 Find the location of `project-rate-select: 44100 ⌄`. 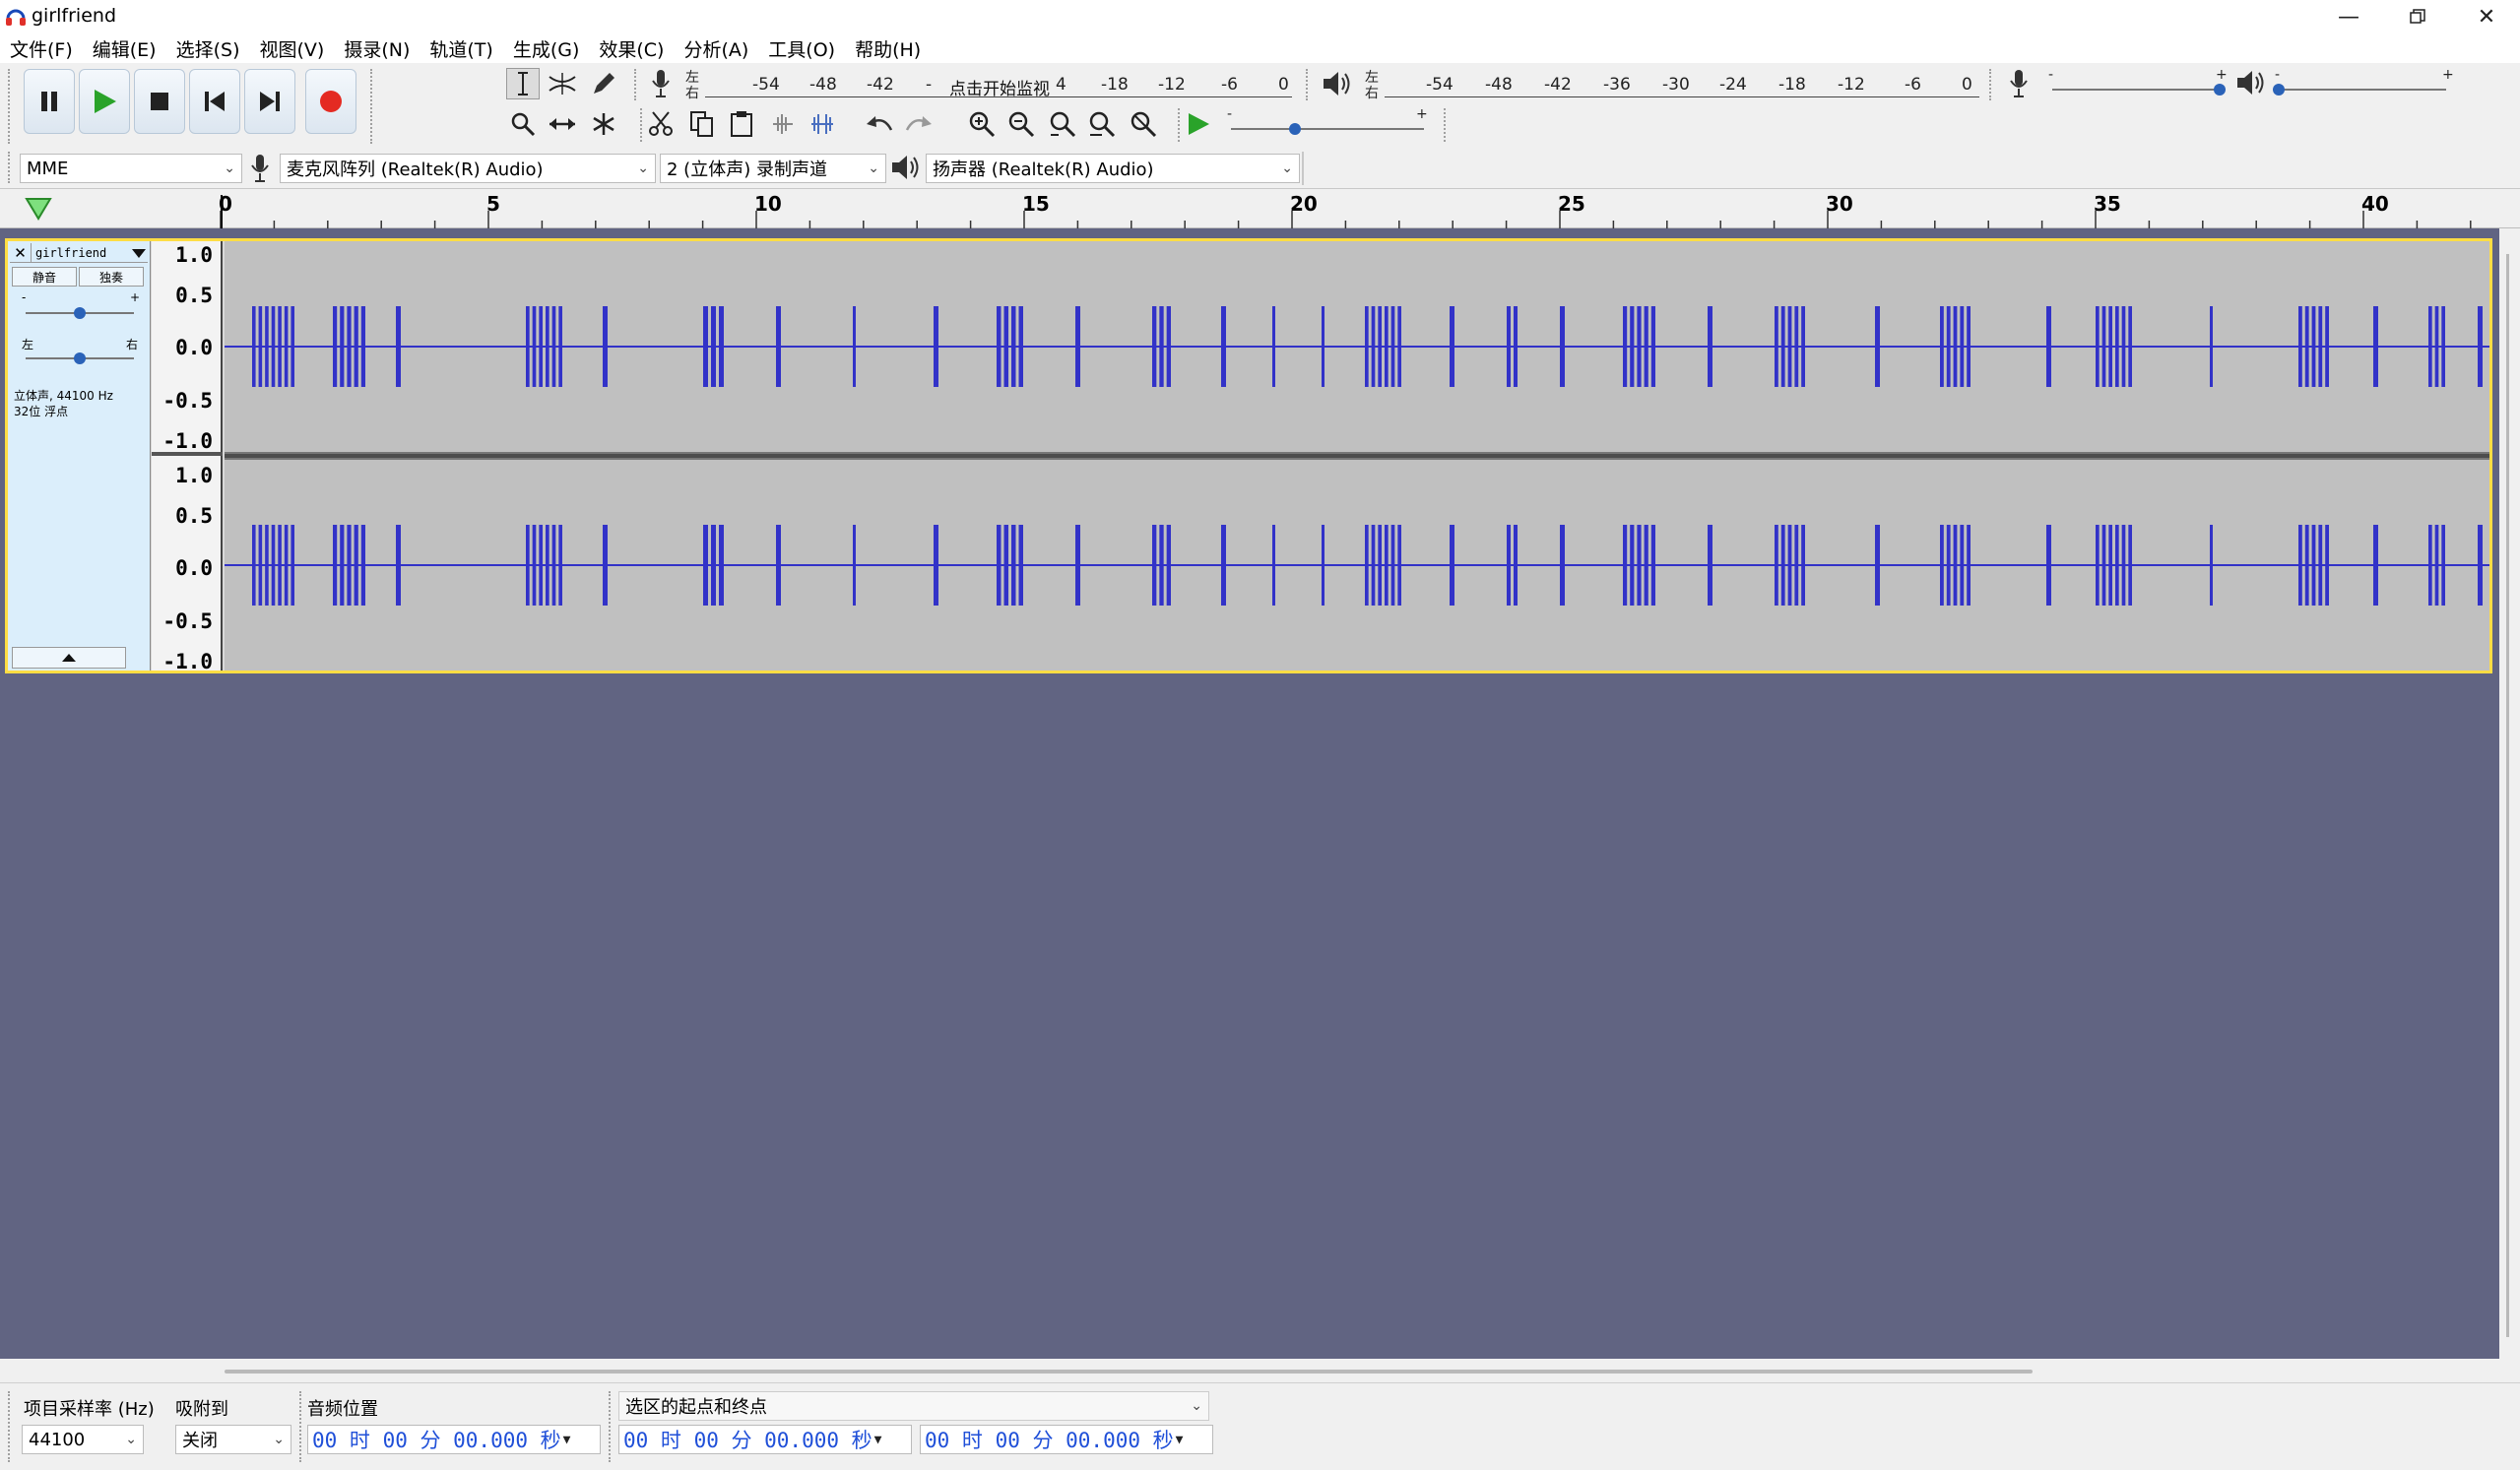

project-rate-select: 44100 ⌄ is located at coordinates (83, 1439).